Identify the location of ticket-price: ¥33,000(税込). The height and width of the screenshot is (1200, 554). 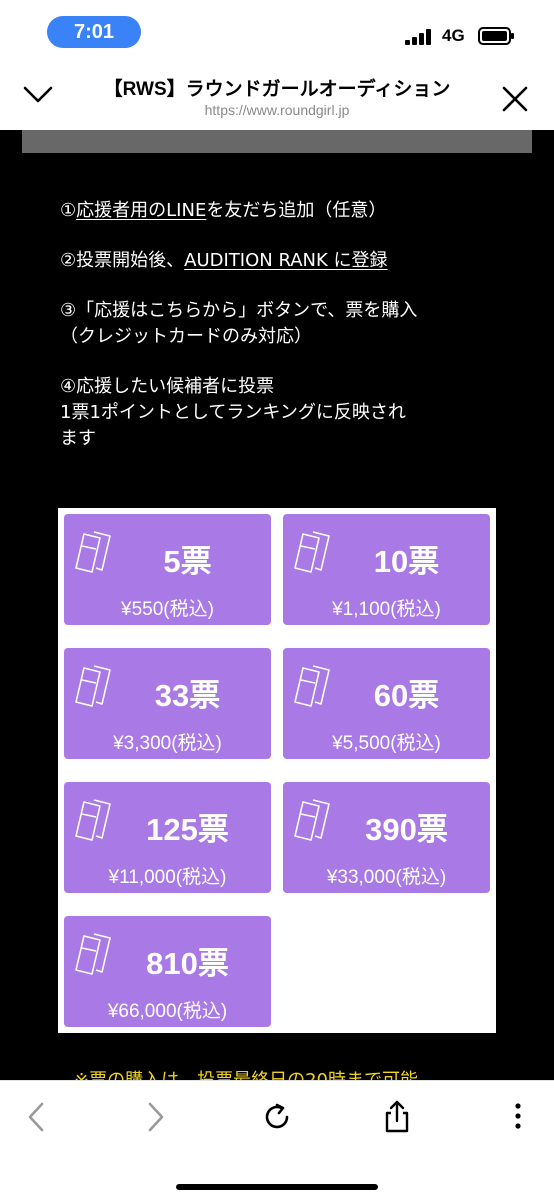
(386, 877).